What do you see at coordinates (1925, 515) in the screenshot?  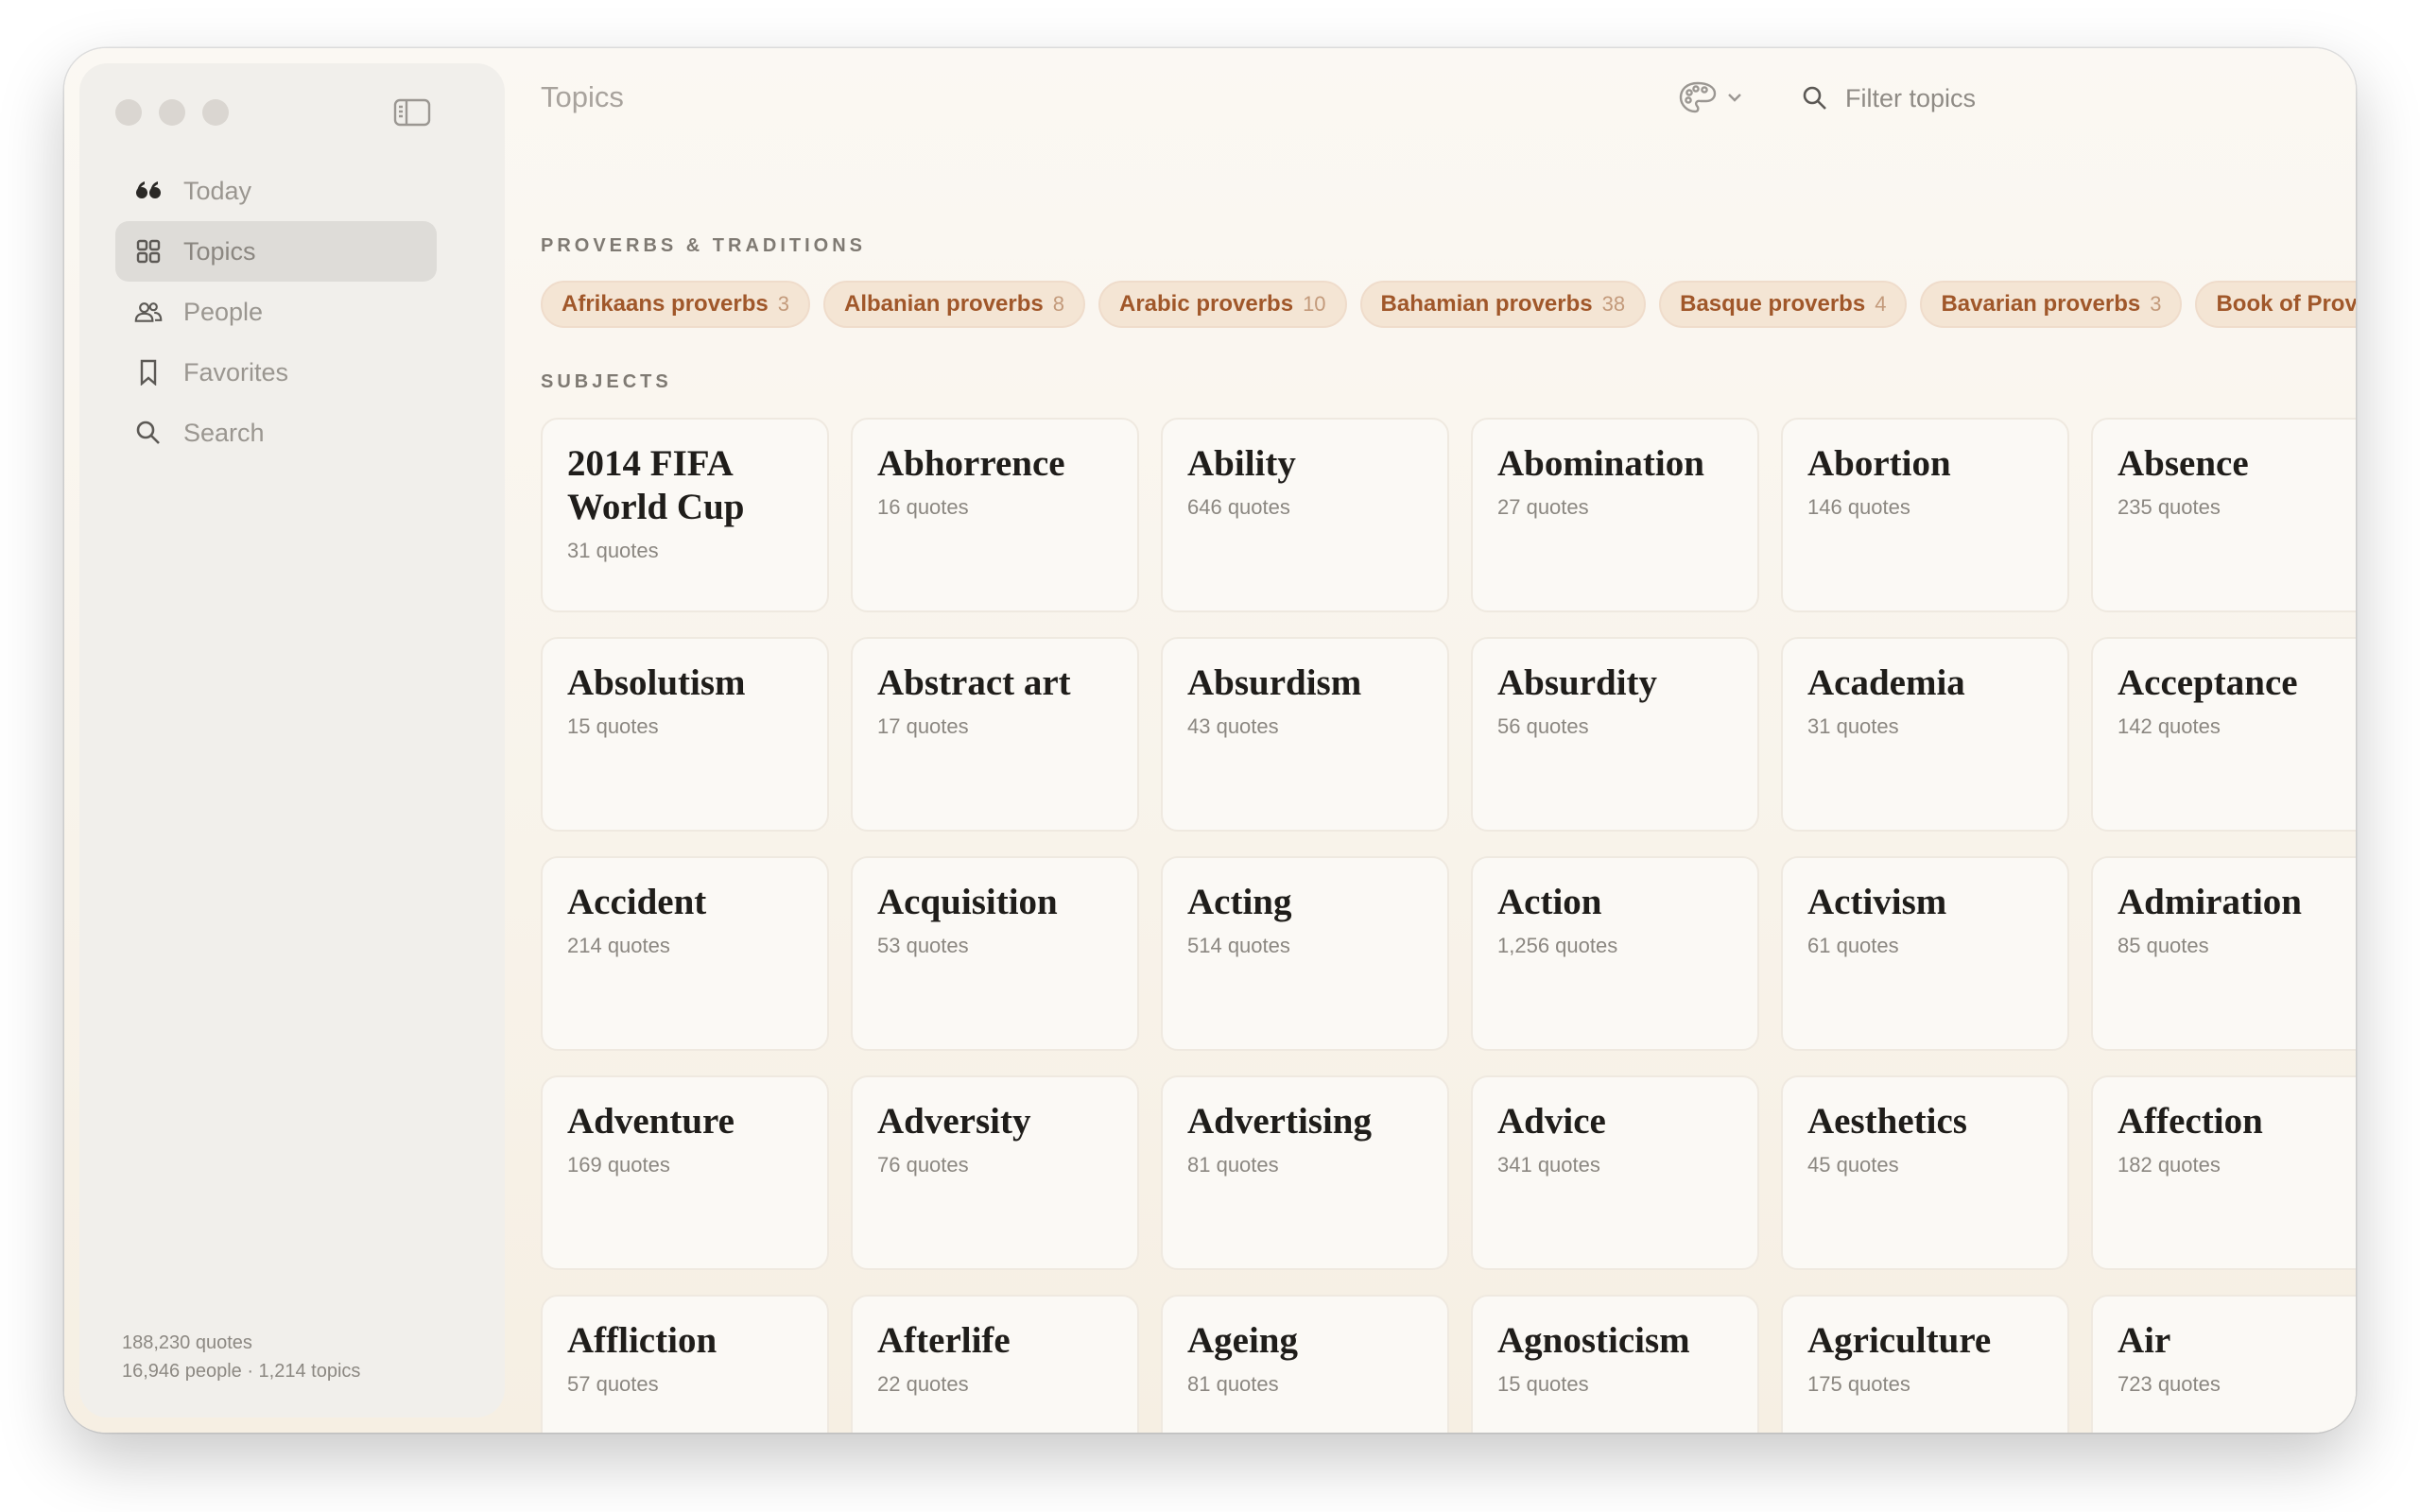 I see `topic-card: Abortion 146 quotes` at bounding box center [1925, 515].